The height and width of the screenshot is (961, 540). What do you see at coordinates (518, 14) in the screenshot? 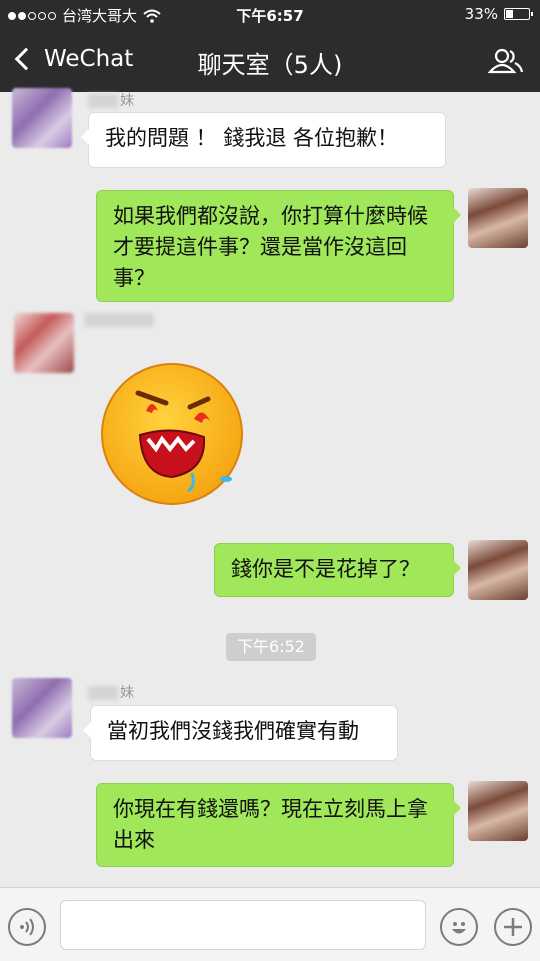
I see `battery-icon` at bounding box center [518, 14].